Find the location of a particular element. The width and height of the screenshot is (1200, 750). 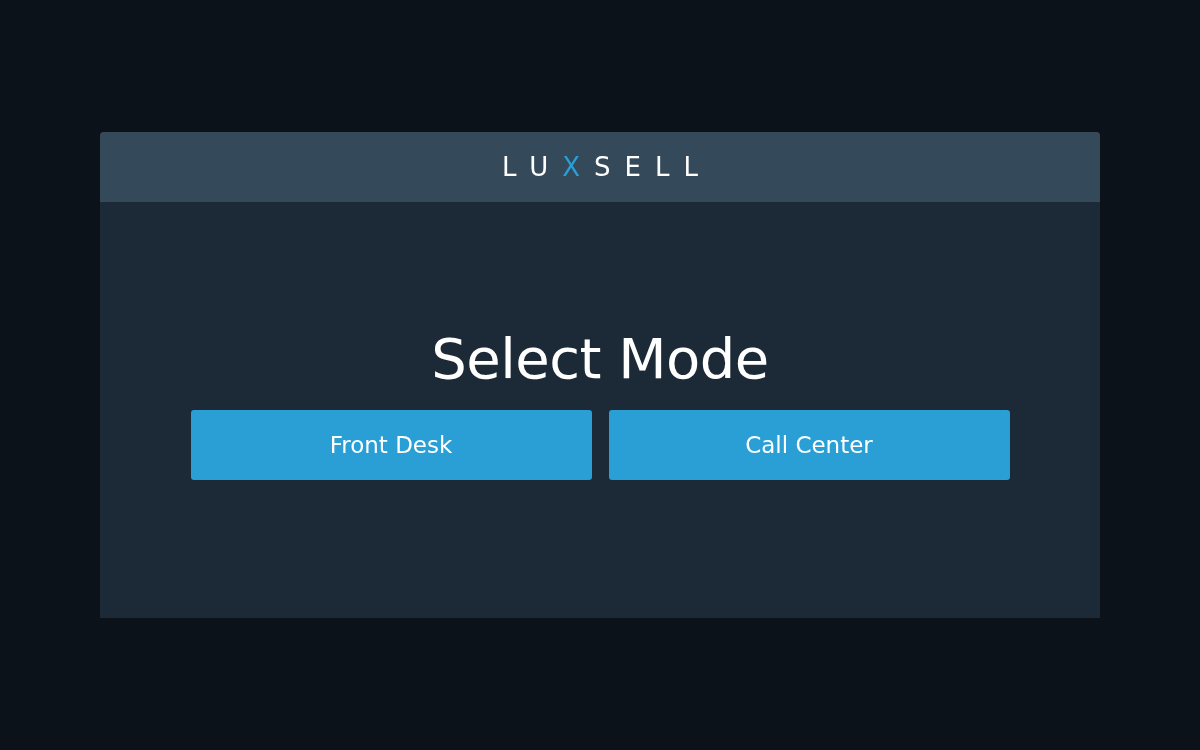

mode-button: Call Center is located at coordinates (809, 445).